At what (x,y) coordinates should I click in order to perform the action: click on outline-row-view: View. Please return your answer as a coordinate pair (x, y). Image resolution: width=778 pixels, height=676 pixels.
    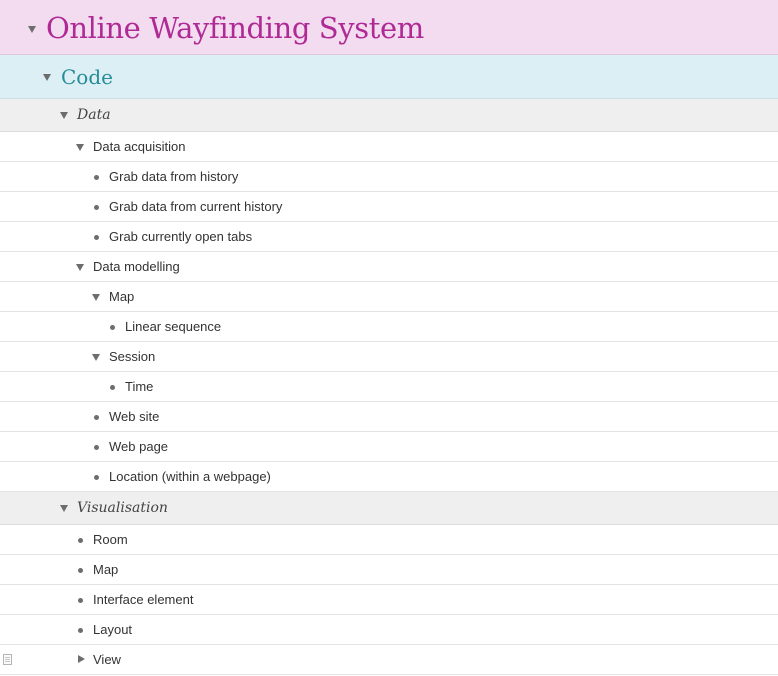
    Looking at the image, I should click on (389, 660).